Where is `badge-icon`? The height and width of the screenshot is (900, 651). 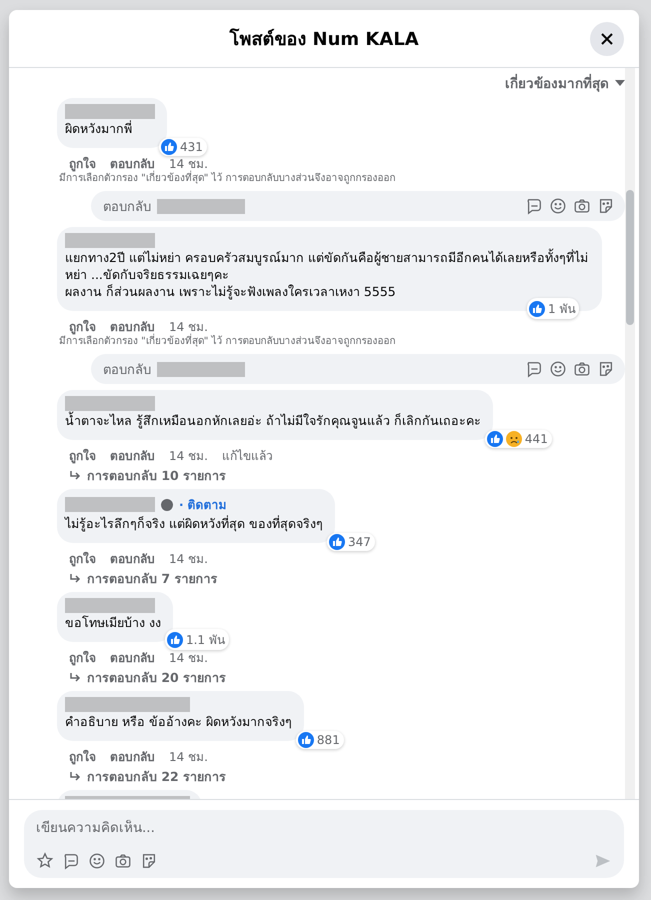
badge-icon is located at coordinates (167, 504).